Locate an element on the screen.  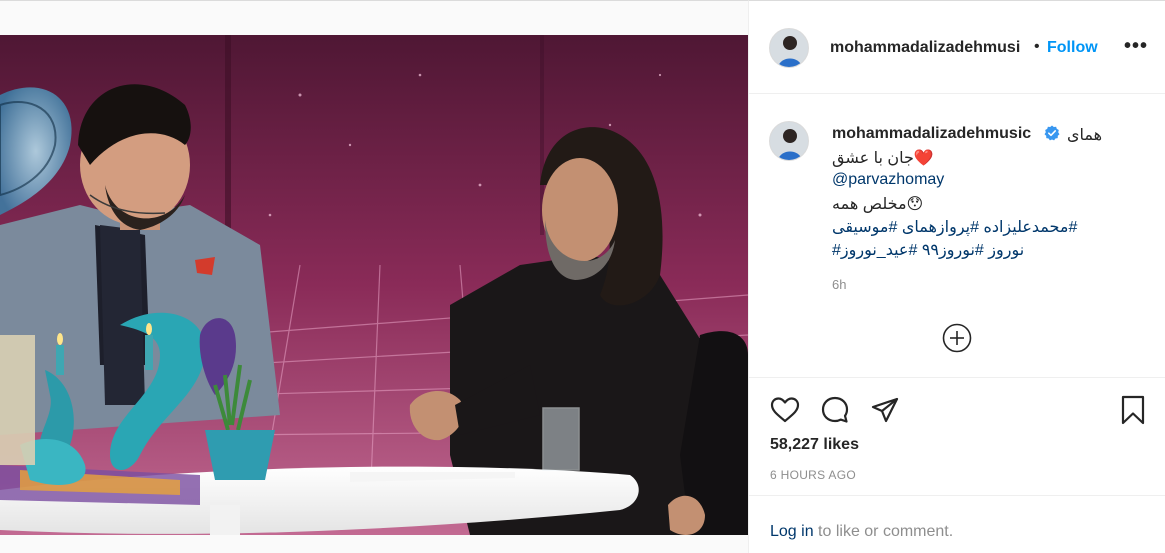
likes-count: 58,227 likes is located at coordinates (814, 445).